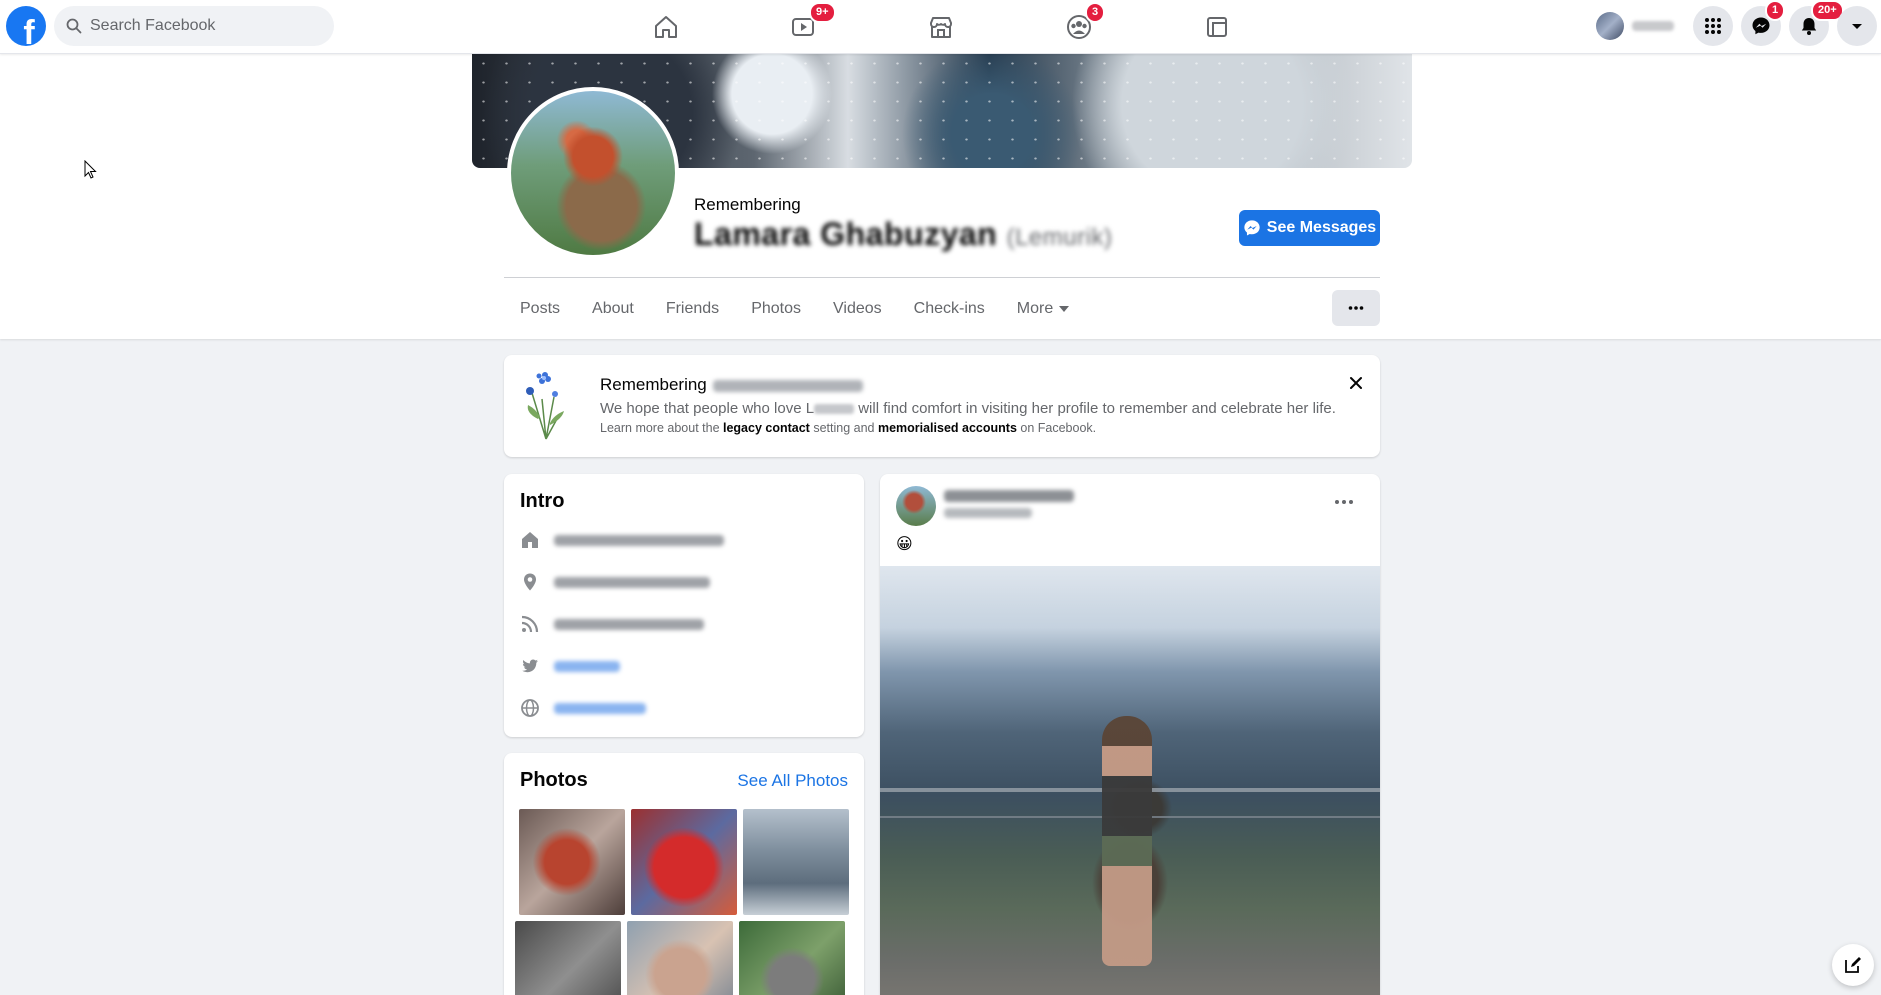 This screenshot has height=995, width=1881. I want to click on learn-more-text-3: on Facebook., so click(1056, 428).